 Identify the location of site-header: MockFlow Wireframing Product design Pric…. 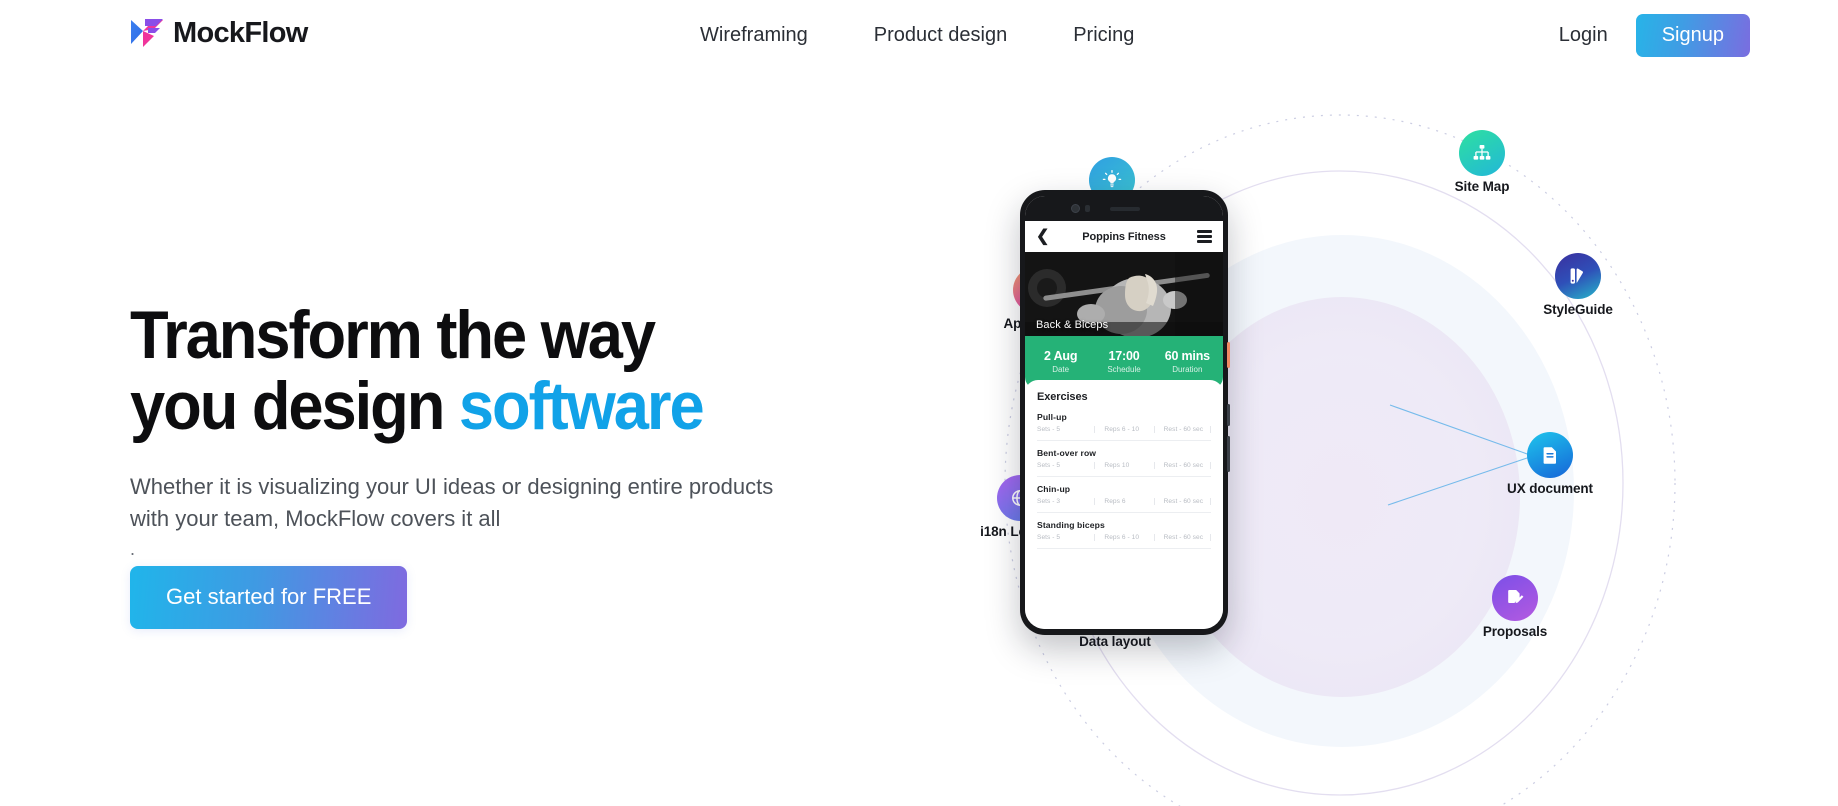
(919, 35).